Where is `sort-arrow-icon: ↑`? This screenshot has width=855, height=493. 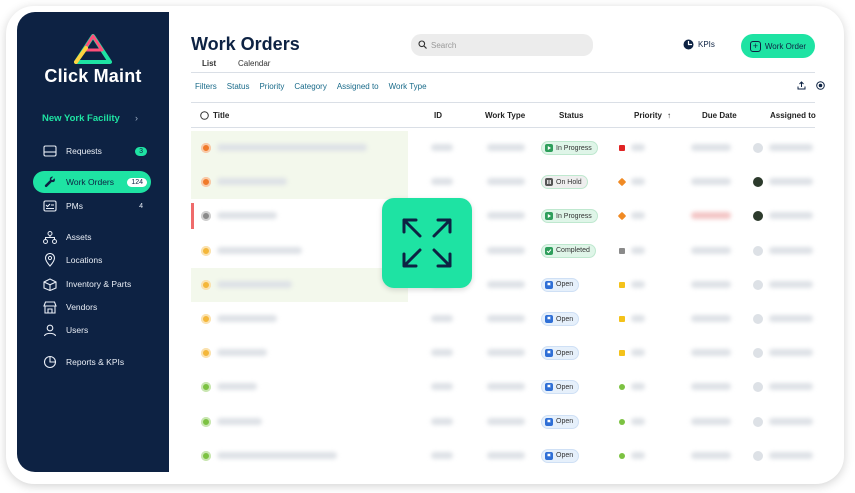
sort-arrow-icon: ↑ is located at coordinates (669, 115).